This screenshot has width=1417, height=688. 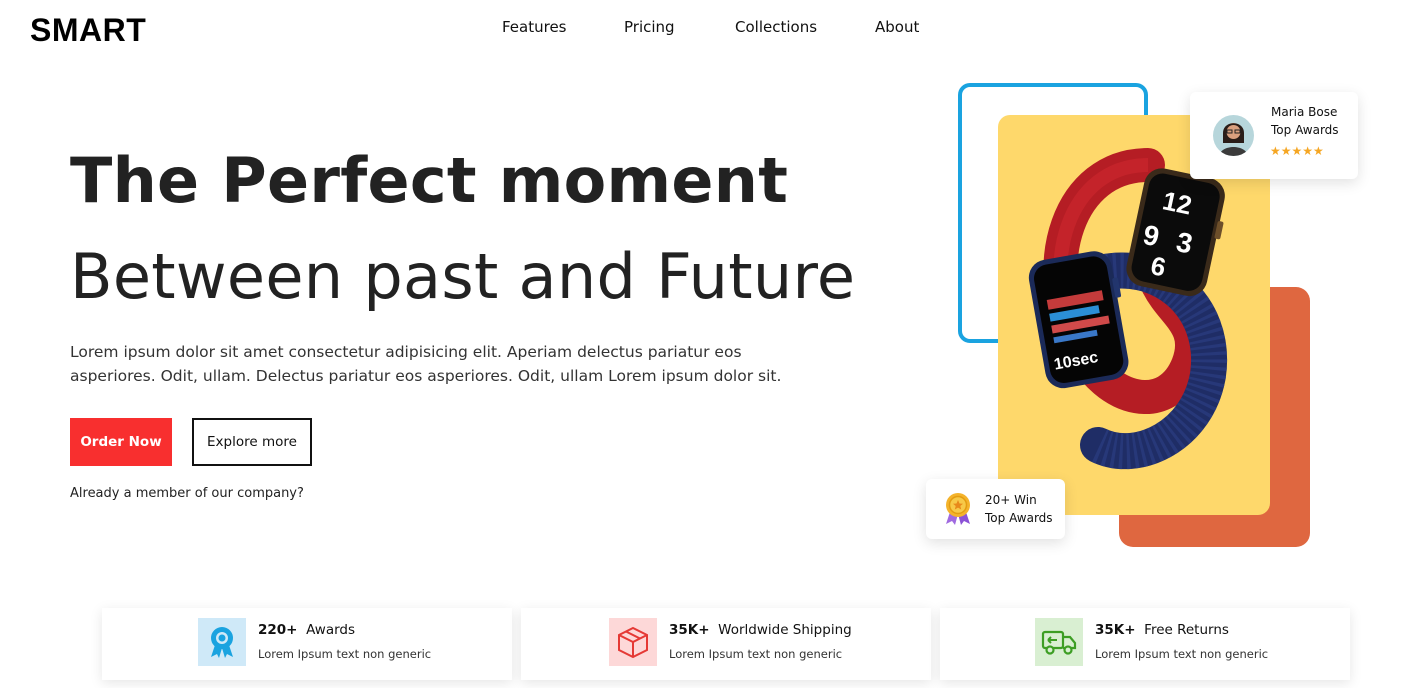 I want to click on rating-stars: ★★★★★, so click(x=1297, y=151).